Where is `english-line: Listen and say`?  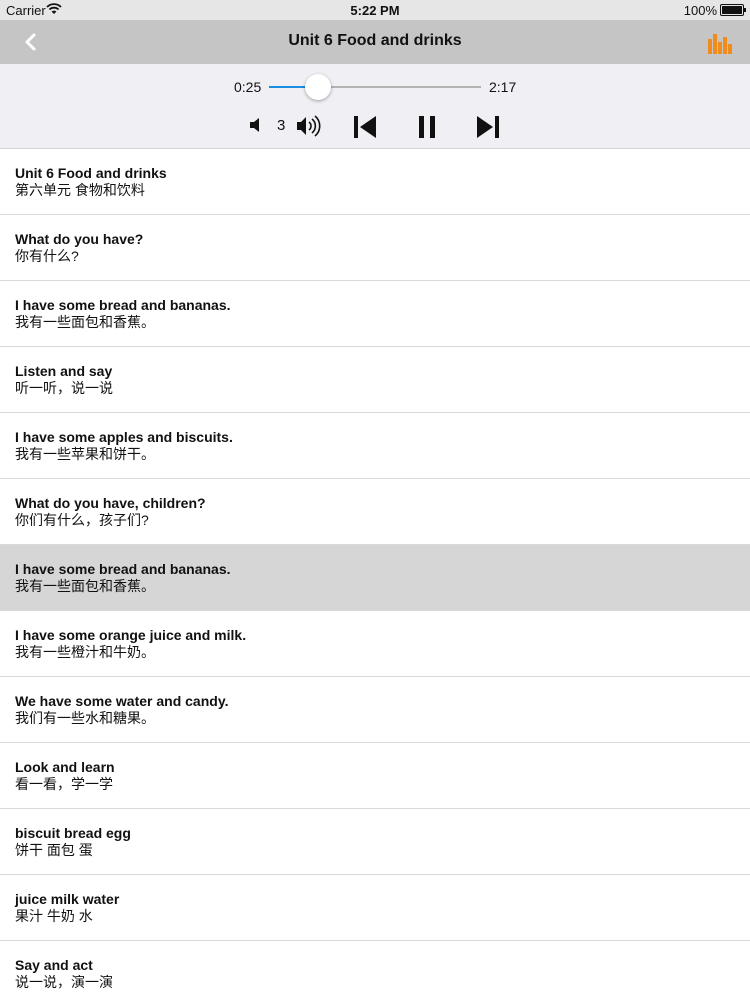
english-line: Listen and say is located at coordinates (64, 371).